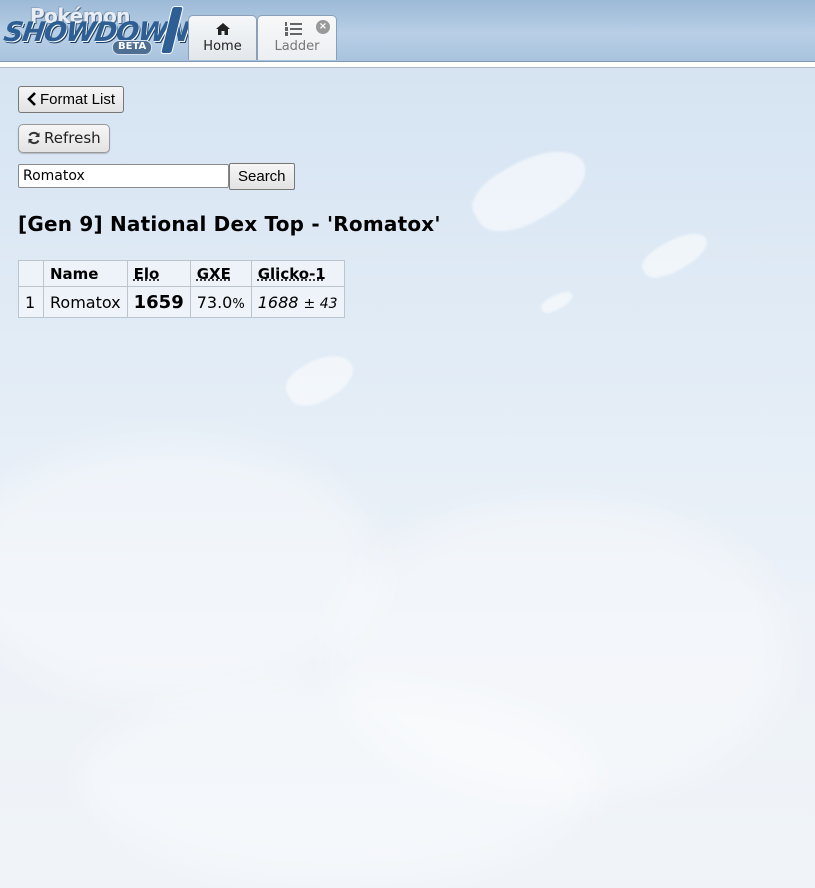  What do you see at coordinates (78, 99) in the screenshot?
I see `format-list-label: Format List` at bounding box center [78, 99].